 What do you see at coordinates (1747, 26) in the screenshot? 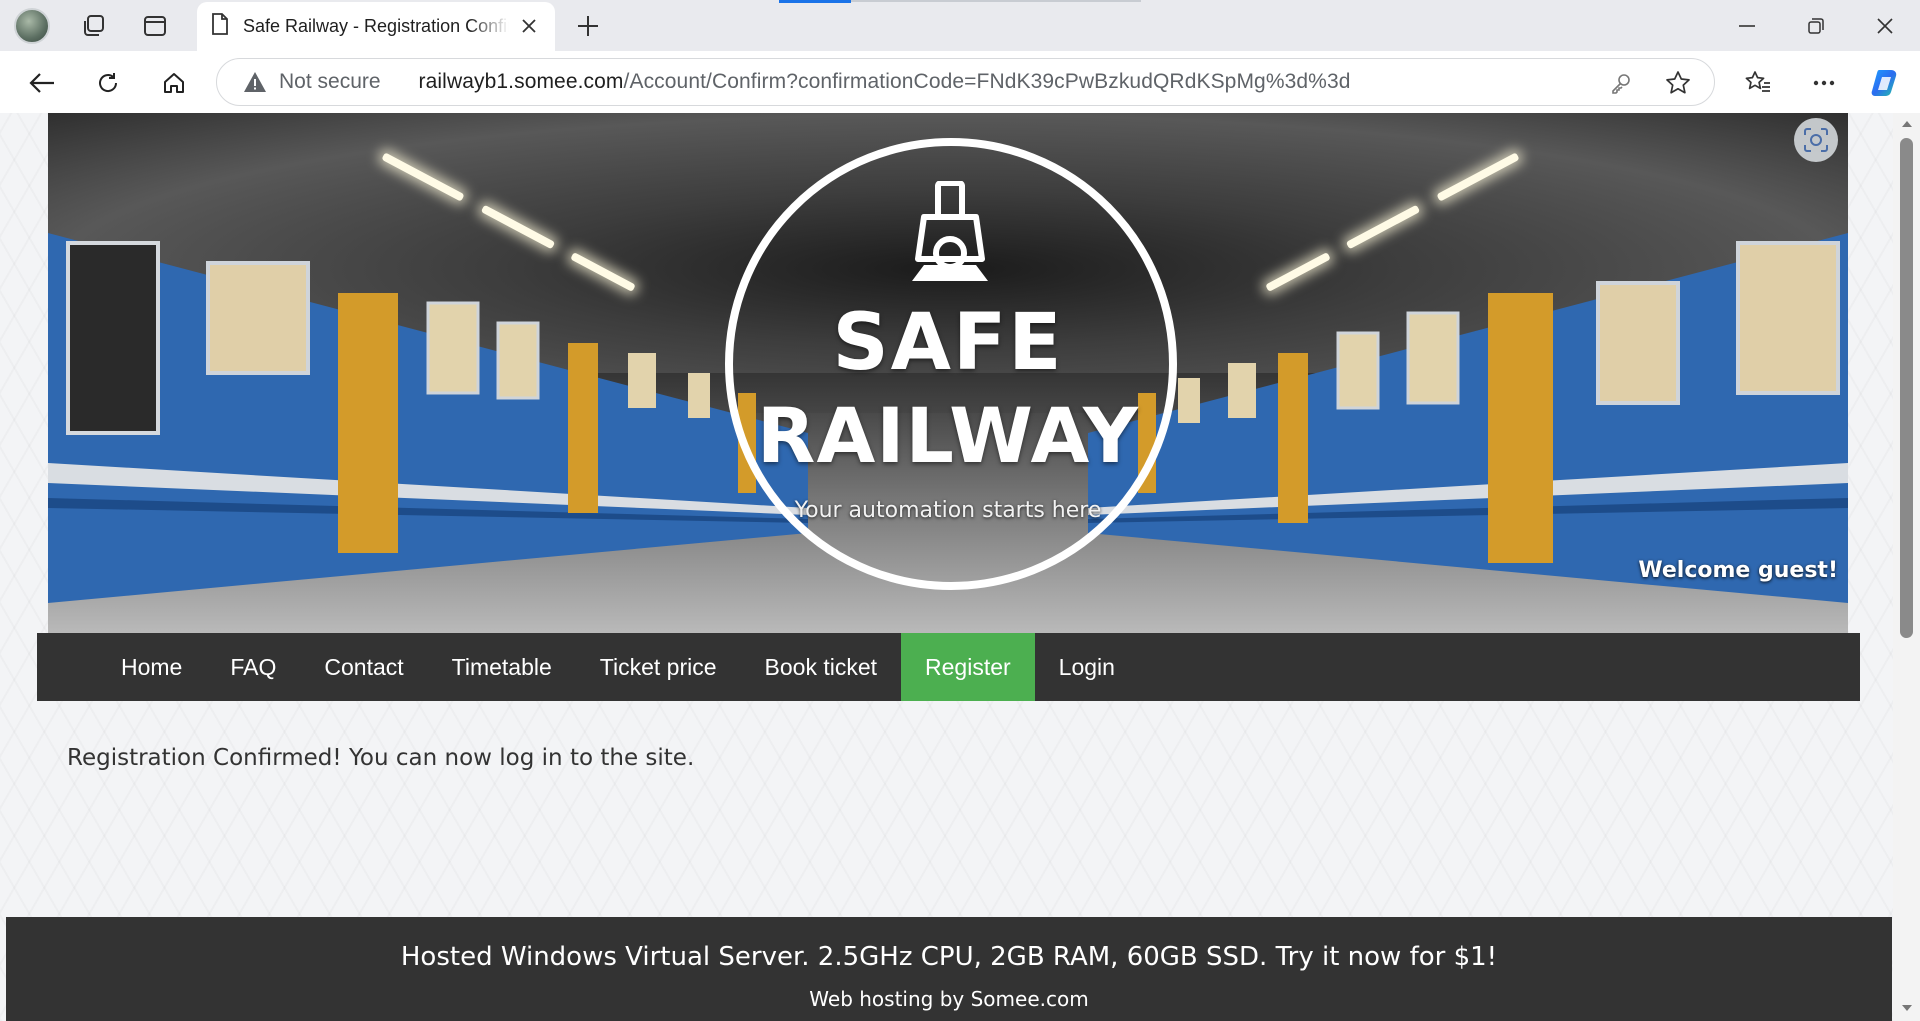
I see `minimize-icon` at bounding box center [1747, 26].